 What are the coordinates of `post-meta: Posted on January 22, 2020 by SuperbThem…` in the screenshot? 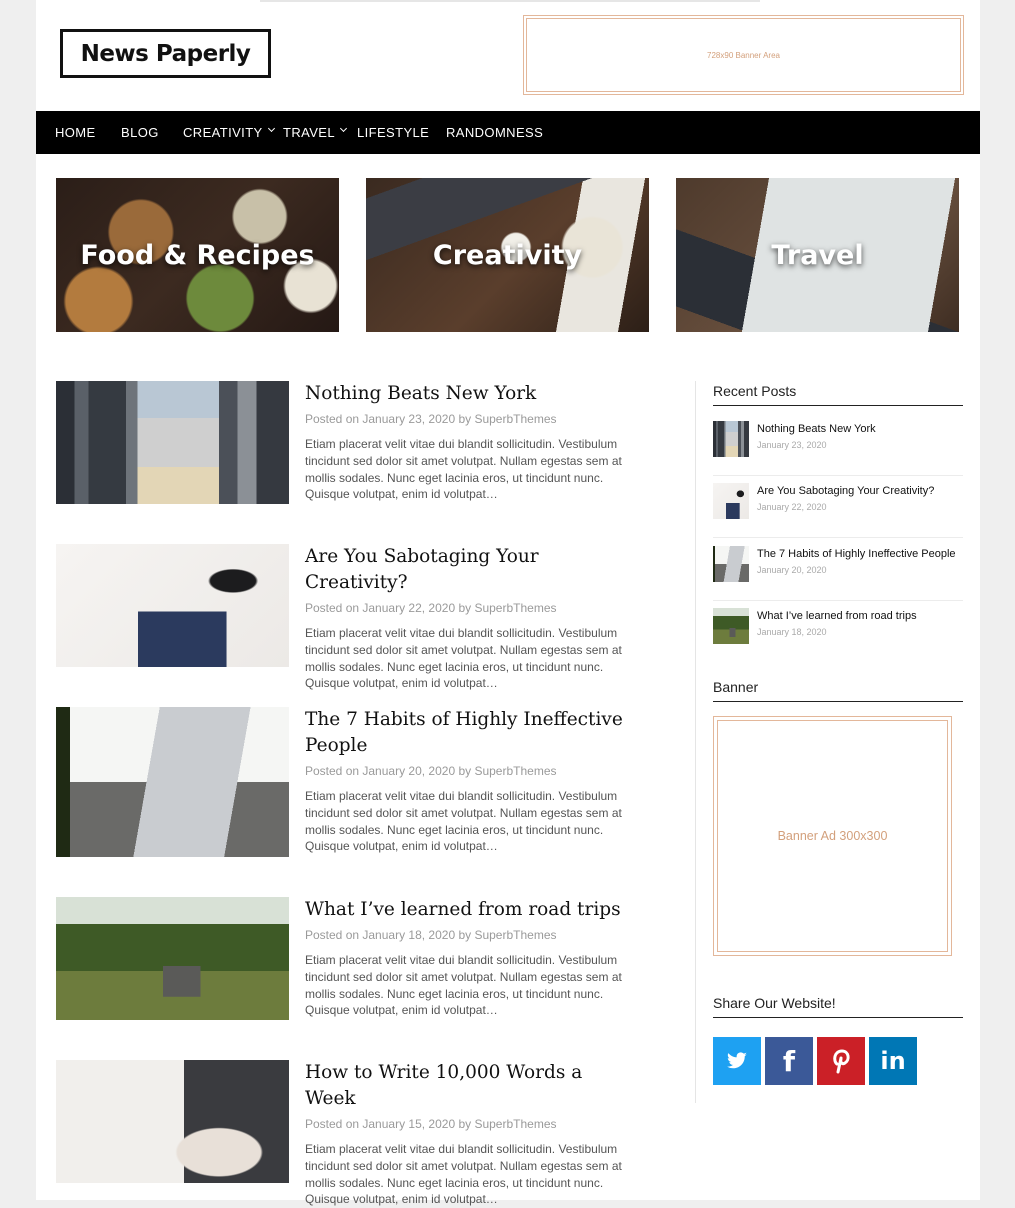 It's located at (431, 608).